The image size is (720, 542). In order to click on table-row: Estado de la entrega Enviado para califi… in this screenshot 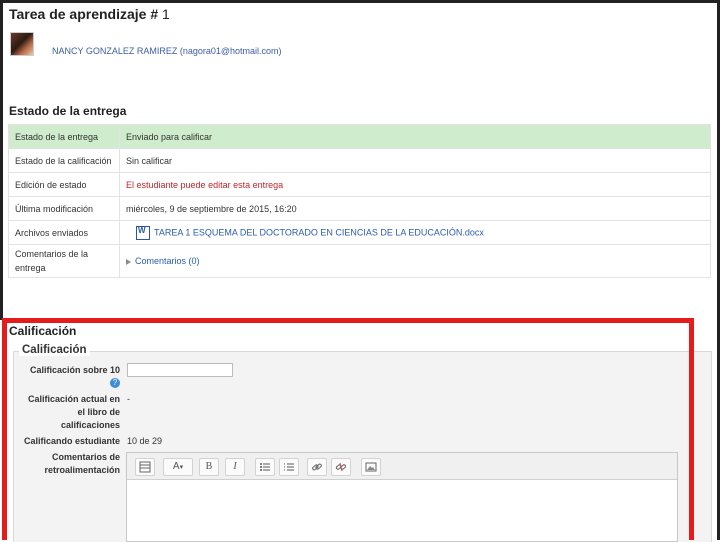, I will do `click(359, 136)`.